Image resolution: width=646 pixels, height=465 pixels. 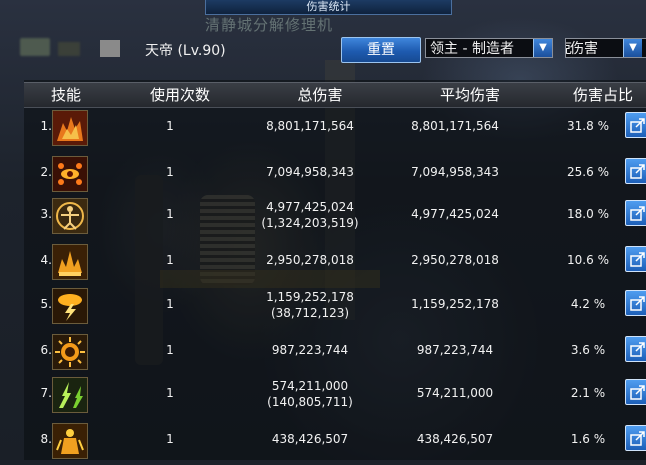 I want to click on stat-mode-select: 克 伤害 ▼, so click(x=605, y=48).